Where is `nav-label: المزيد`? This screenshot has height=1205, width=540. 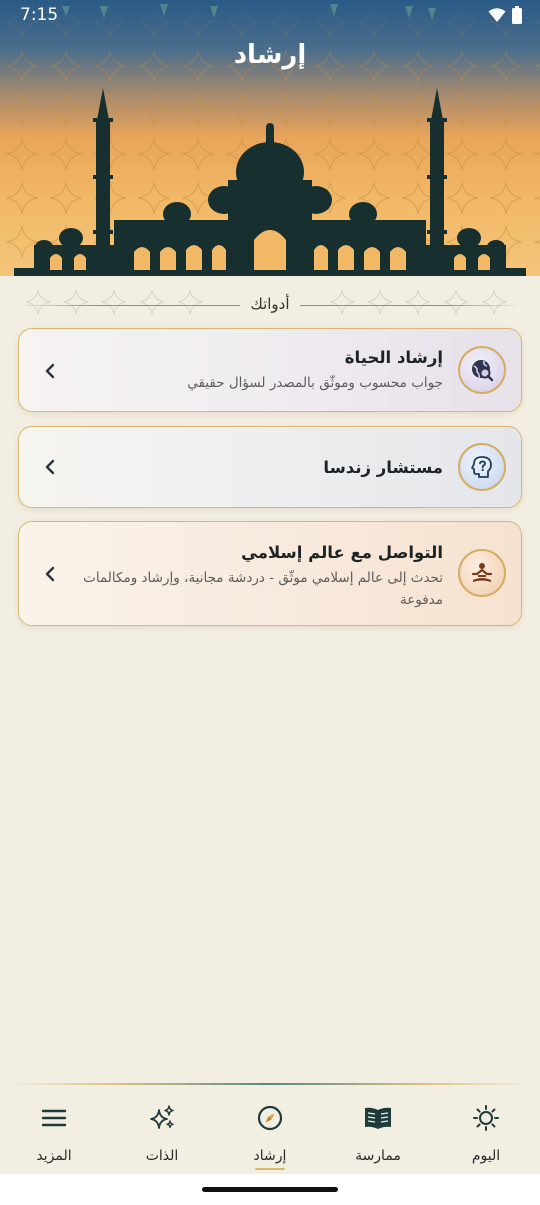 nav-label: المزيد is located at coordinates (54, 1156).